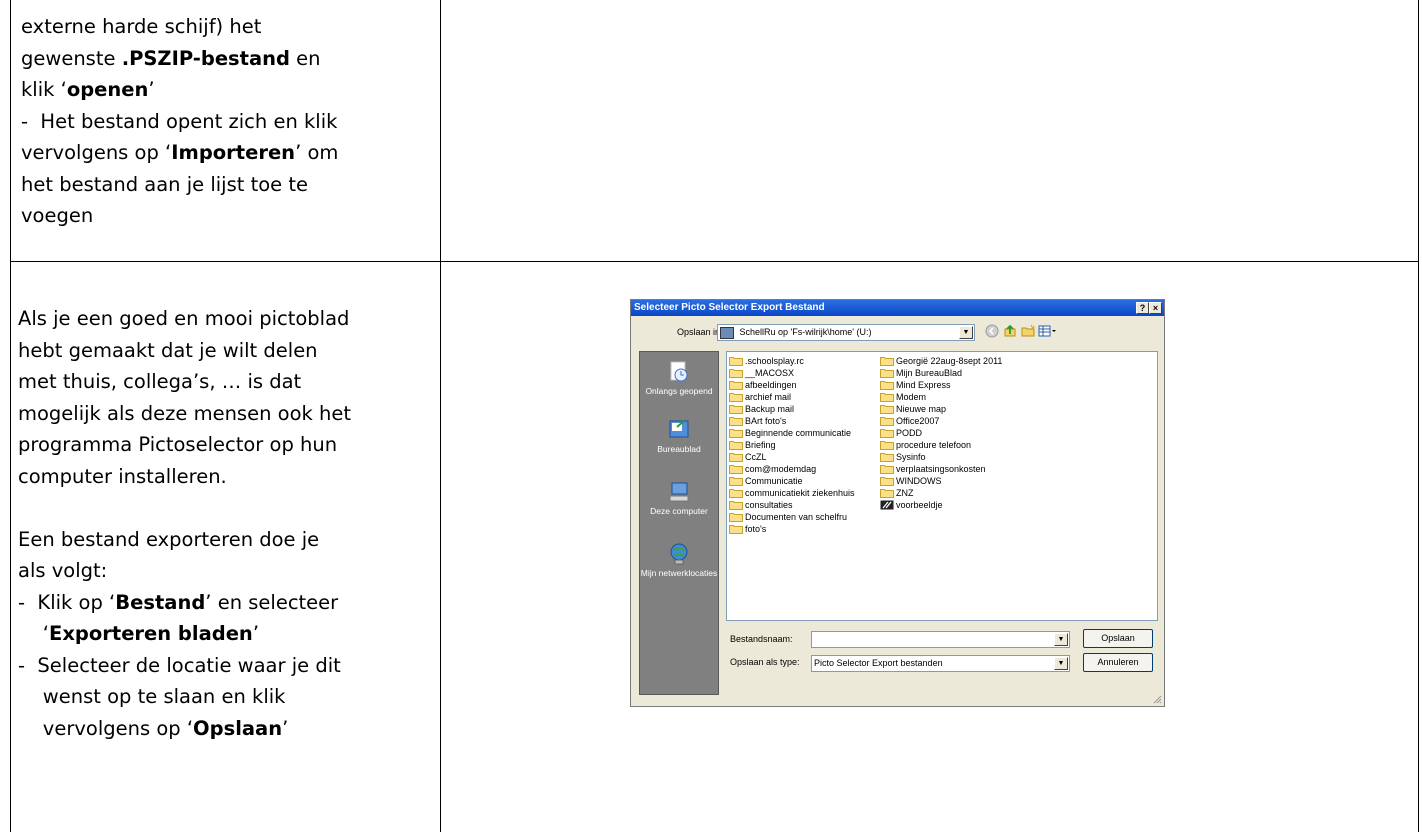 Image resolution: width=1422 pixels, height=832 pixels. I want to click on back-icon, so click(992, 331).